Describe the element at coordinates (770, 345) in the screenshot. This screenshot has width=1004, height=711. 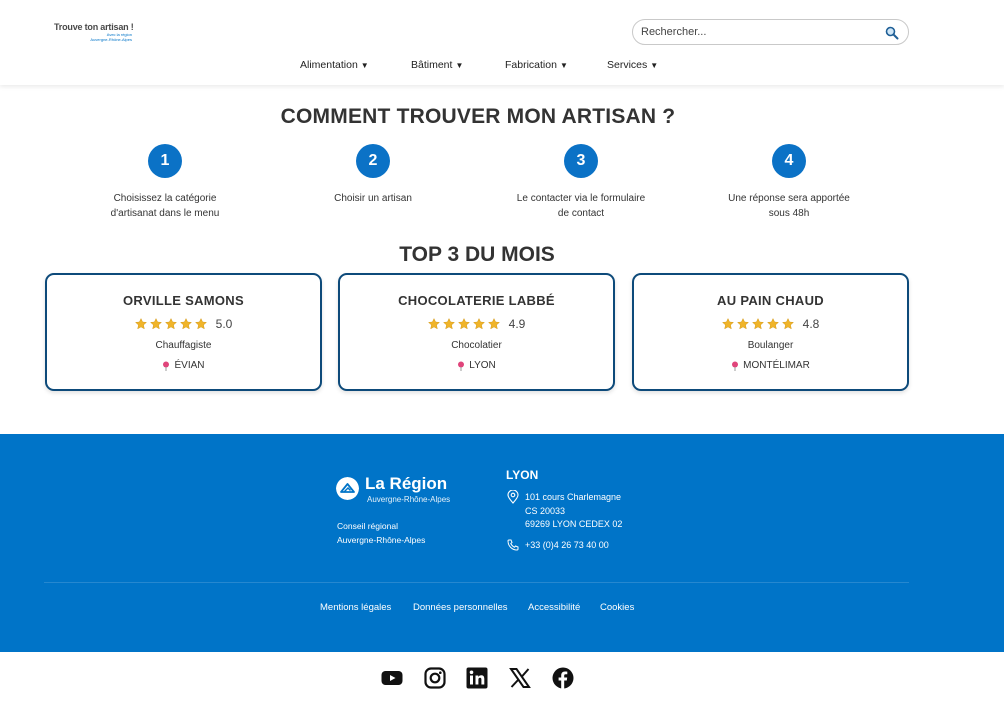
I see `artisan-trade: Boulanger` at that location.